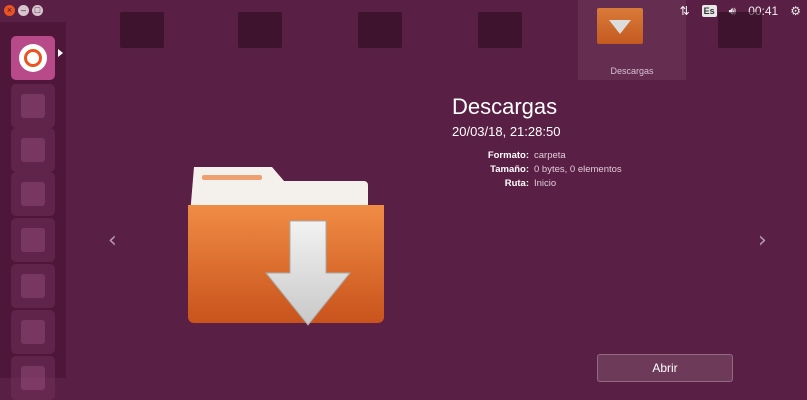 The image size is (807, 400). What do you see at coordinates (112, 240) in the screenshot?
I see `previous-arrow-icon: ‹` at bounding box center [112, 240].